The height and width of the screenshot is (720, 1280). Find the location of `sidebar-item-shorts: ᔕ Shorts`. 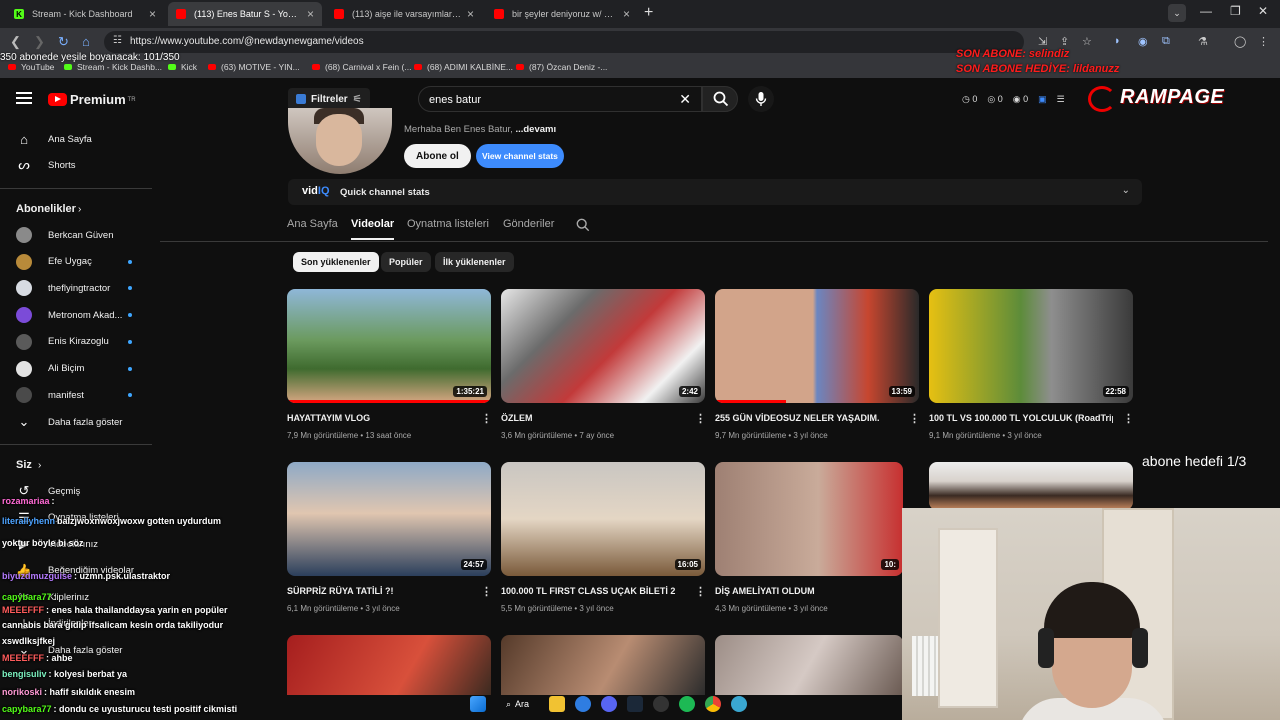

sidebar-item-shorts: ᔕ Shorts is located at coordinates (78, 165).